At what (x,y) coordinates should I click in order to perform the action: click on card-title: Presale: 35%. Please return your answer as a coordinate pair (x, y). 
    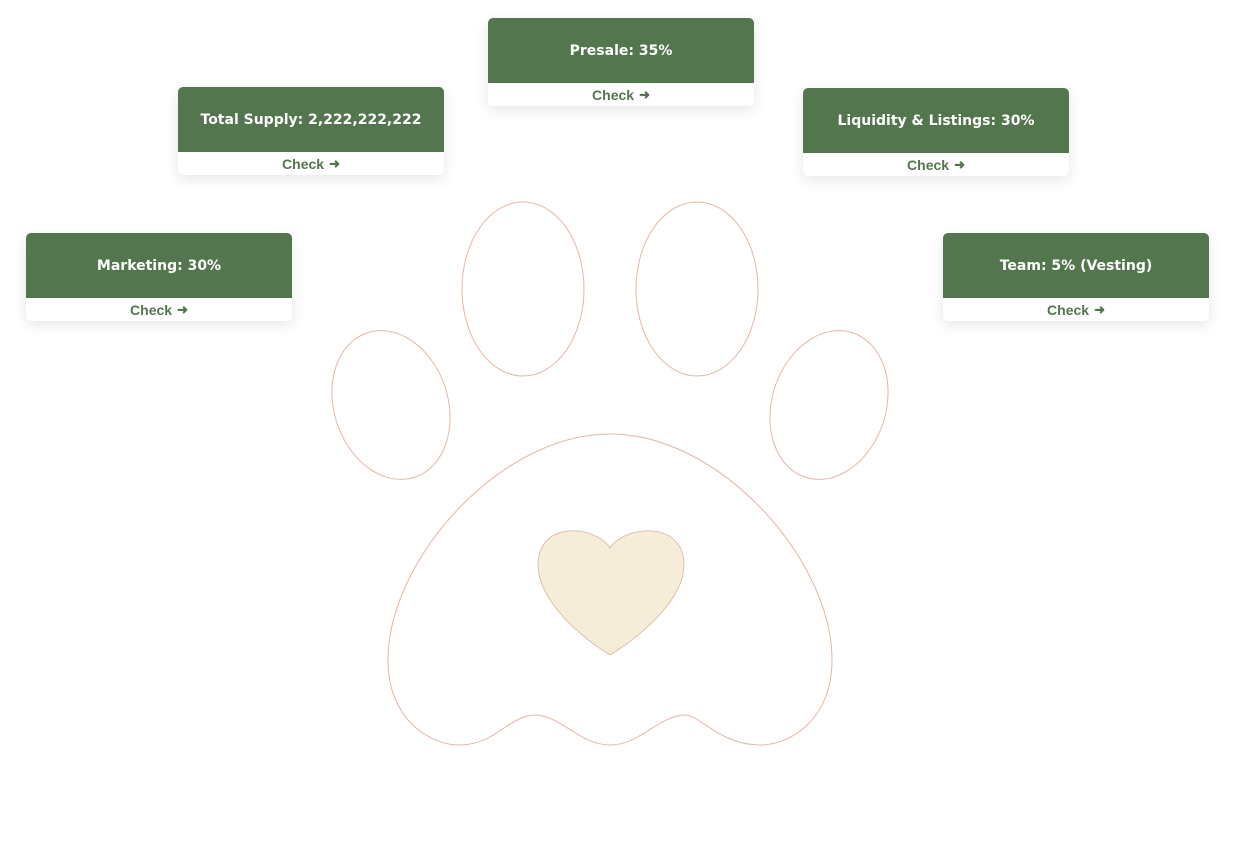
    Looking at the image, I should click on (621, 50).